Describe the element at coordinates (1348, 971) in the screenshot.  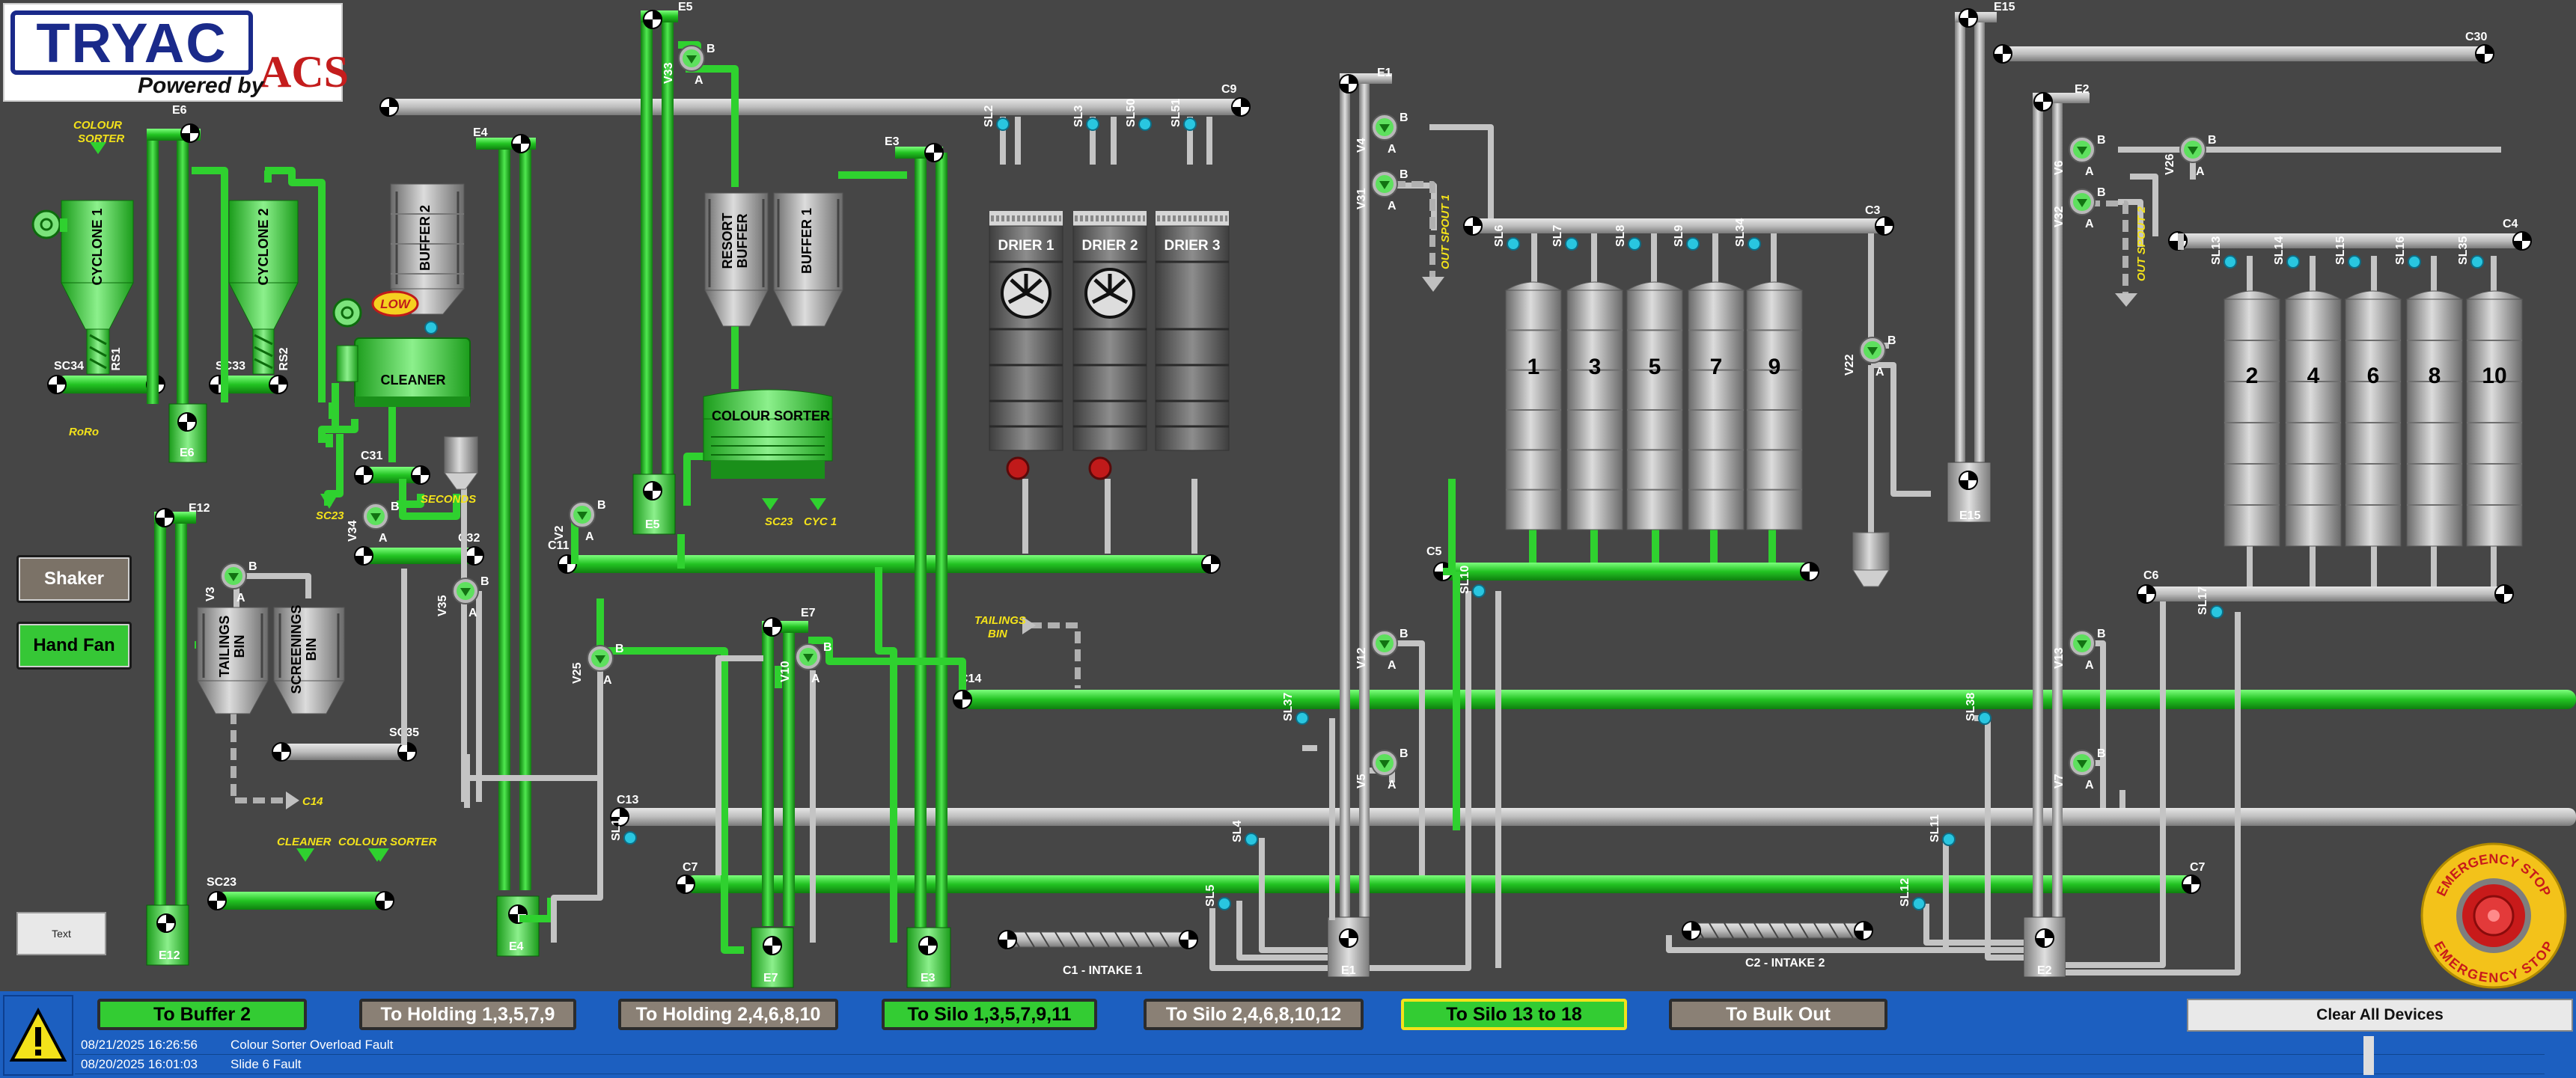
I see `e1-label: E1` at that location.